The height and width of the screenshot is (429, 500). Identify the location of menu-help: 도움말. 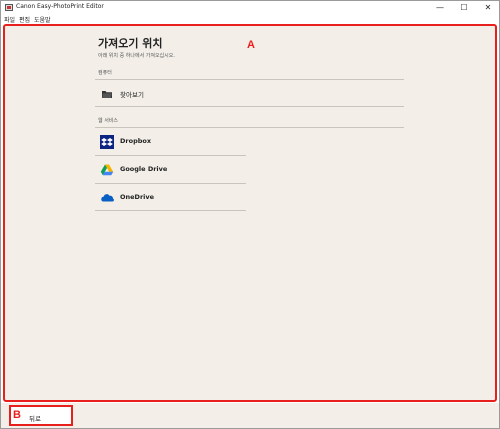
(42, 19).